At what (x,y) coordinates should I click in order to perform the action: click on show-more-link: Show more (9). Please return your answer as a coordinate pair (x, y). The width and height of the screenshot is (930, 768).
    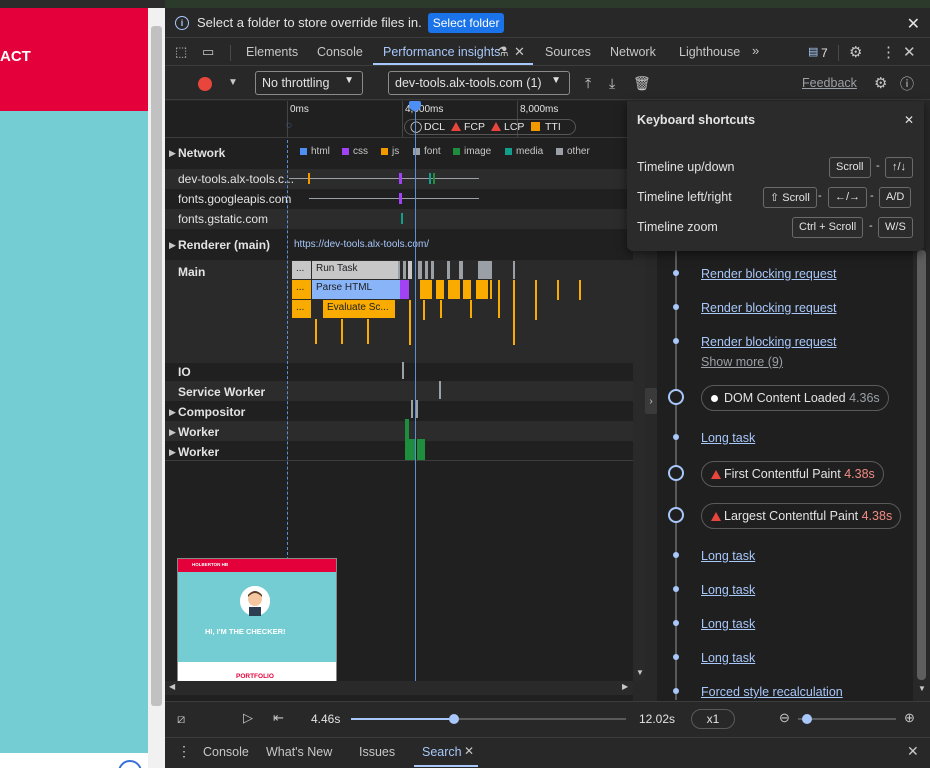
    Looking at the image, I should click on (742, 362).